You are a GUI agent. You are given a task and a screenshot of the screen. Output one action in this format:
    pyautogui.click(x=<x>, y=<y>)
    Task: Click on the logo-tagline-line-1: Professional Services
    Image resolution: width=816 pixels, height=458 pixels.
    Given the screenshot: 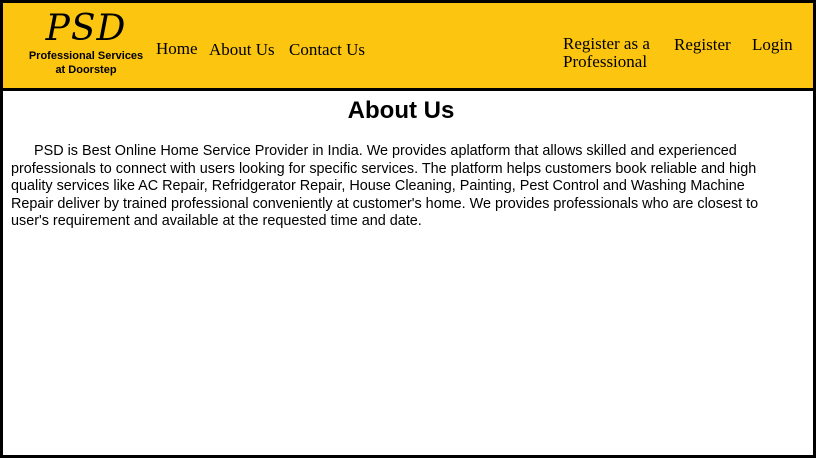 What is the action you would take?
    pyautogui.click(x=86, y=56)
    